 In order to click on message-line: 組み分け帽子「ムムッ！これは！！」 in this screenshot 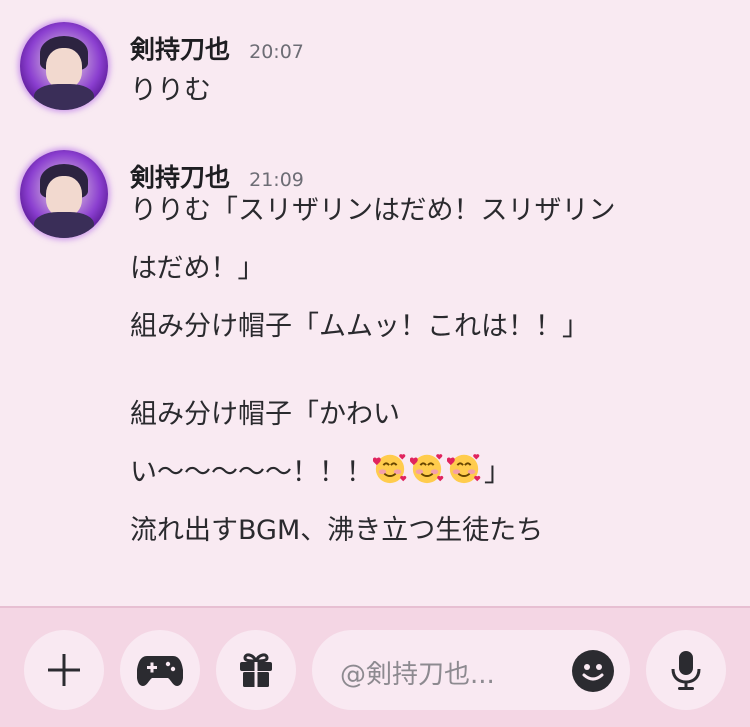, I will do `click(359, 326)`.